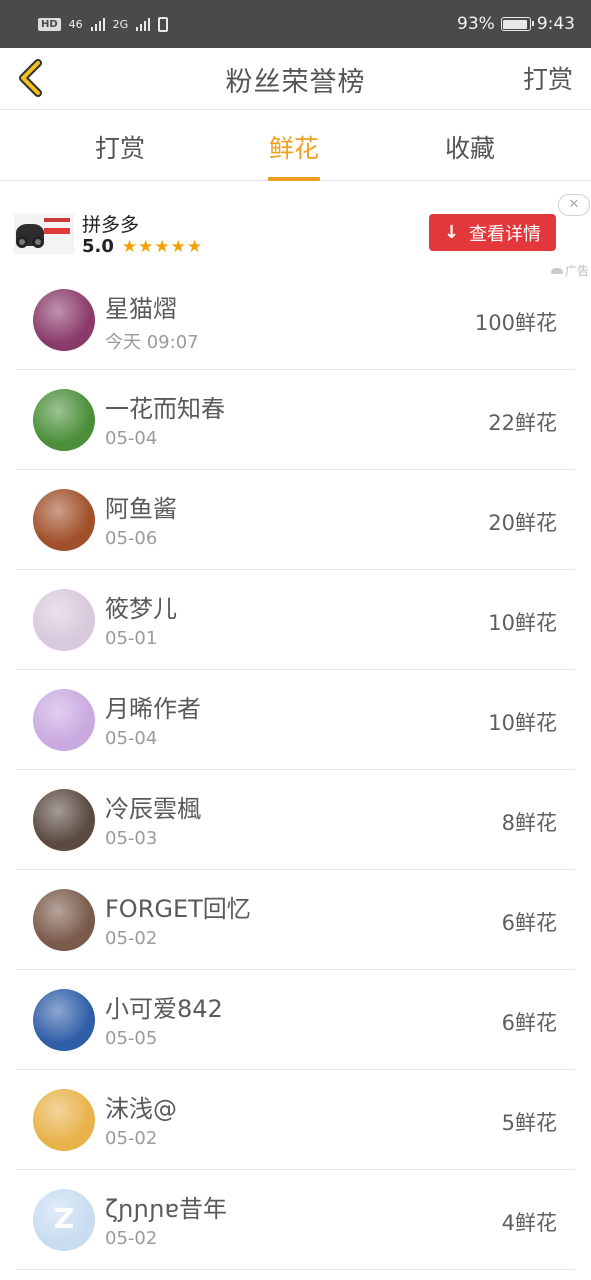 This screenshot has height=1280, width=591. I want to click on tab-flowers-label: 鲜花, so click(294, 148).